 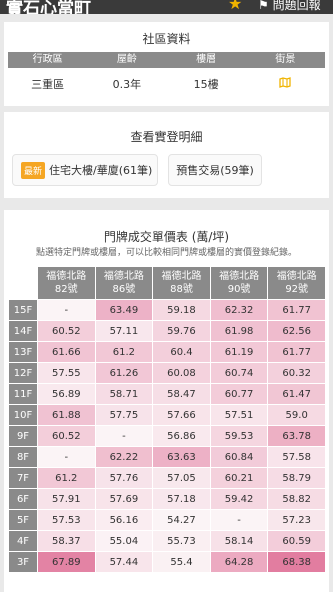 What do you see at coordinates (296, 457) in the screenshot?
I see `price-cell: 57.58` at bounding box center [296, 457].